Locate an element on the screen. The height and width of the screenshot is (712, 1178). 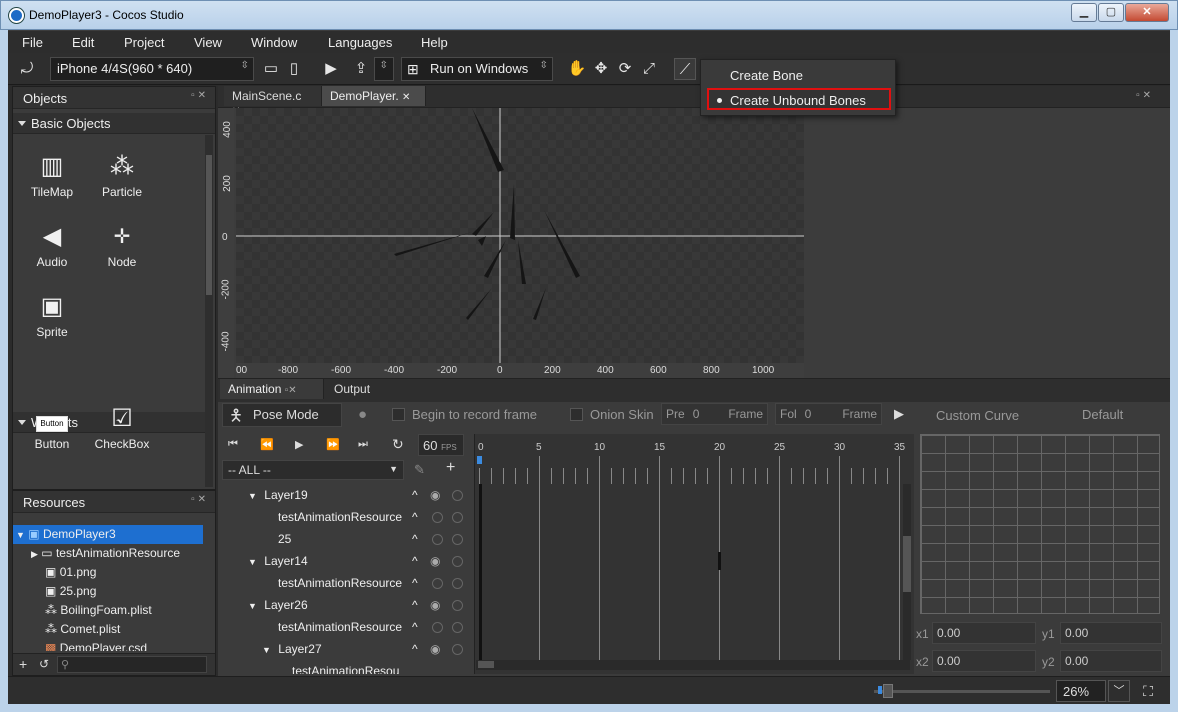
publish-icon: ⇪ is located at coordinates (361, 69).